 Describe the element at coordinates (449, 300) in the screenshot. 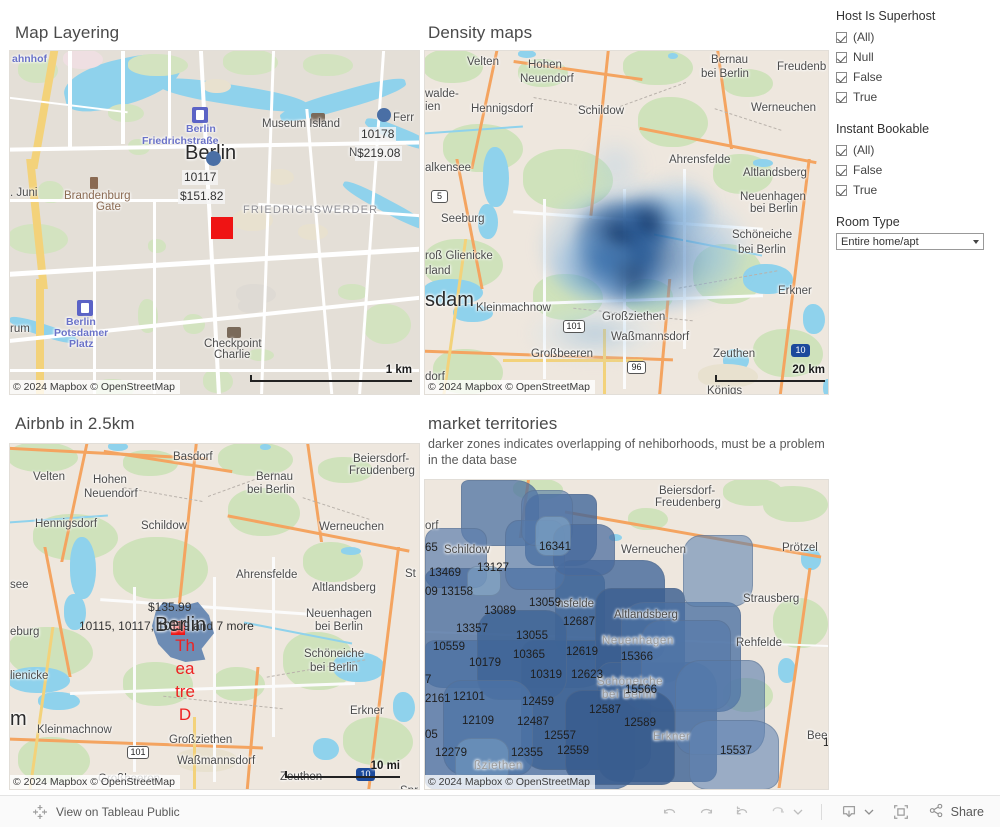

I see `map-label-city: sdam` at that location.